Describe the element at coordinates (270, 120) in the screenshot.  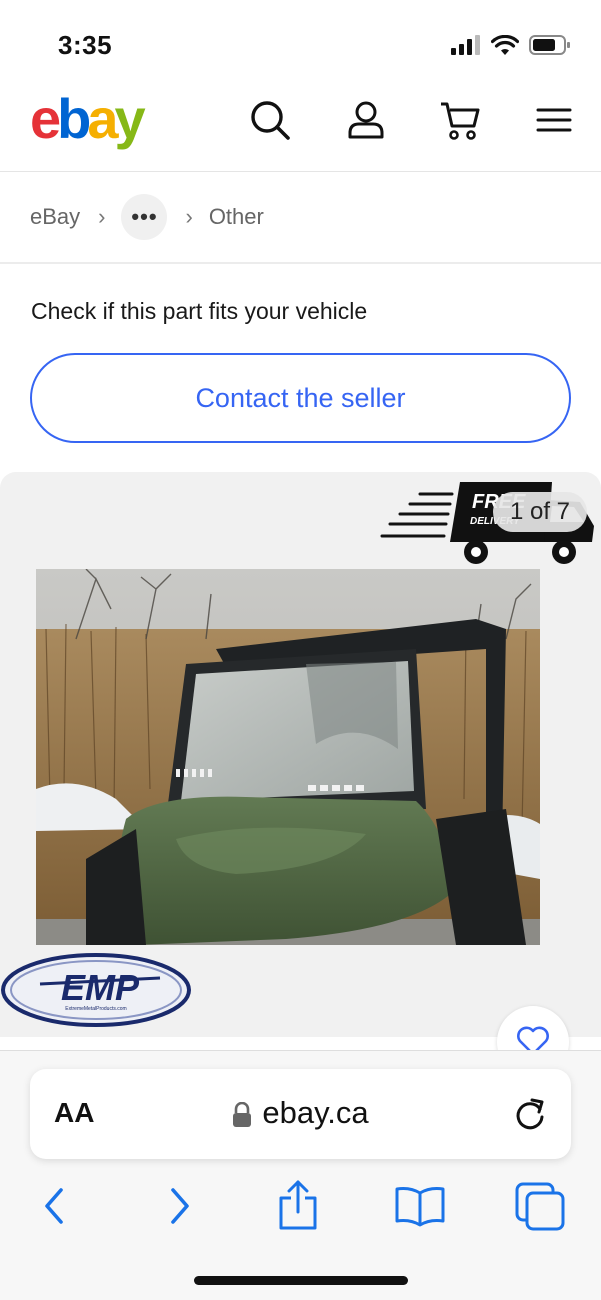
I see `search-icon` at that location.